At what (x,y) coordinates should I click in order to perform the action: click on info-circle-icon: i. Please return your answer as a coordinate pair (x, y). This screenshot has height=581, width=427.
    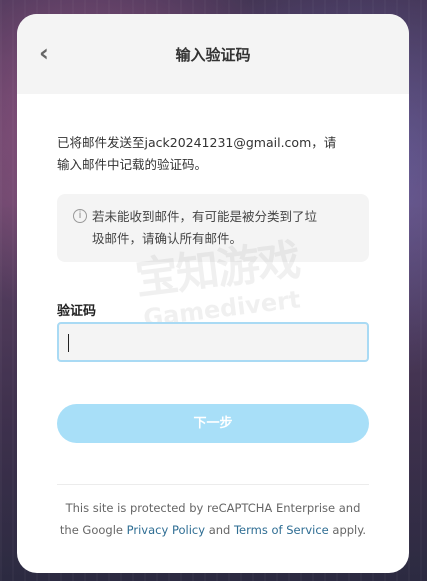
    Looking at the image, I should click on (80, 216).